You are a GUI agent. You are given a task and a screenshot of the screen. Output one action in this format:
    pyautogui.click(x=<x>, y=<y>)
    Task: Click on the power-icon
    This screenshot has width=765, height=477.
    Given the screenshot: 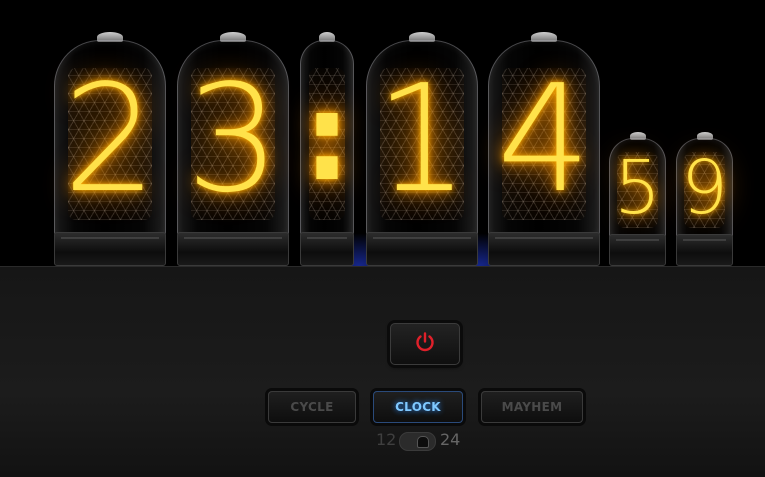 What is the action you would take?
    pyautogui.click(x=425, y=344)
    